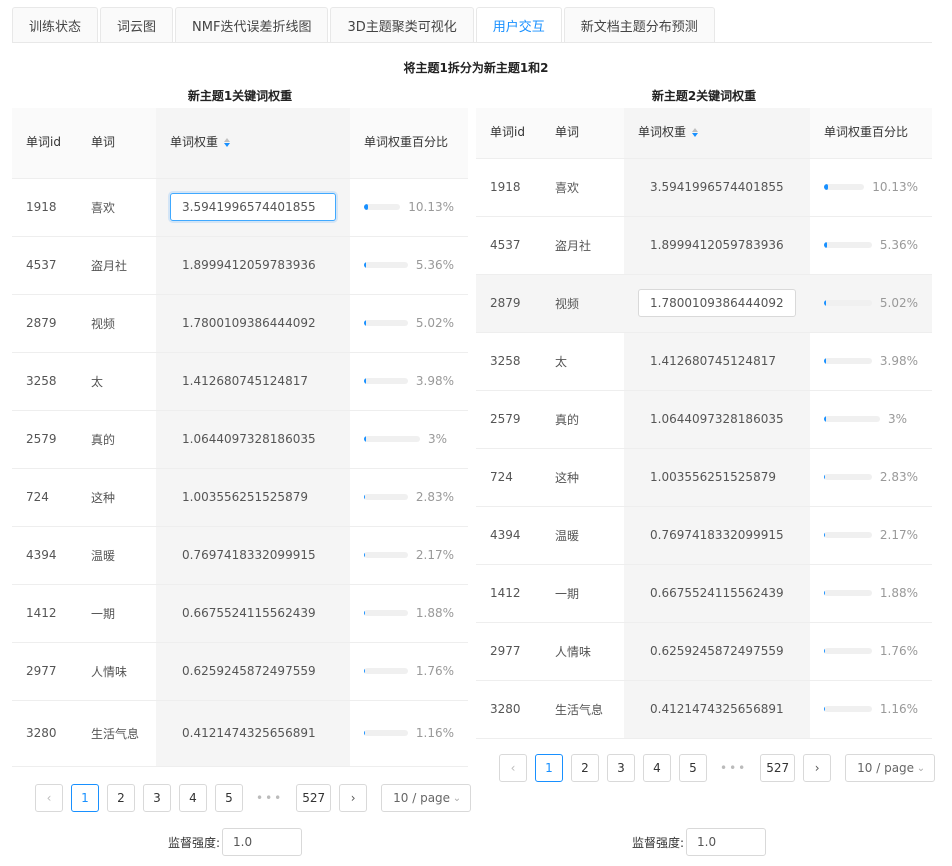 The image size is (952, 866). Describe the element at coordinates (409, 497) in the screenshot. I see `cell-percent: 2.83%` at that location.